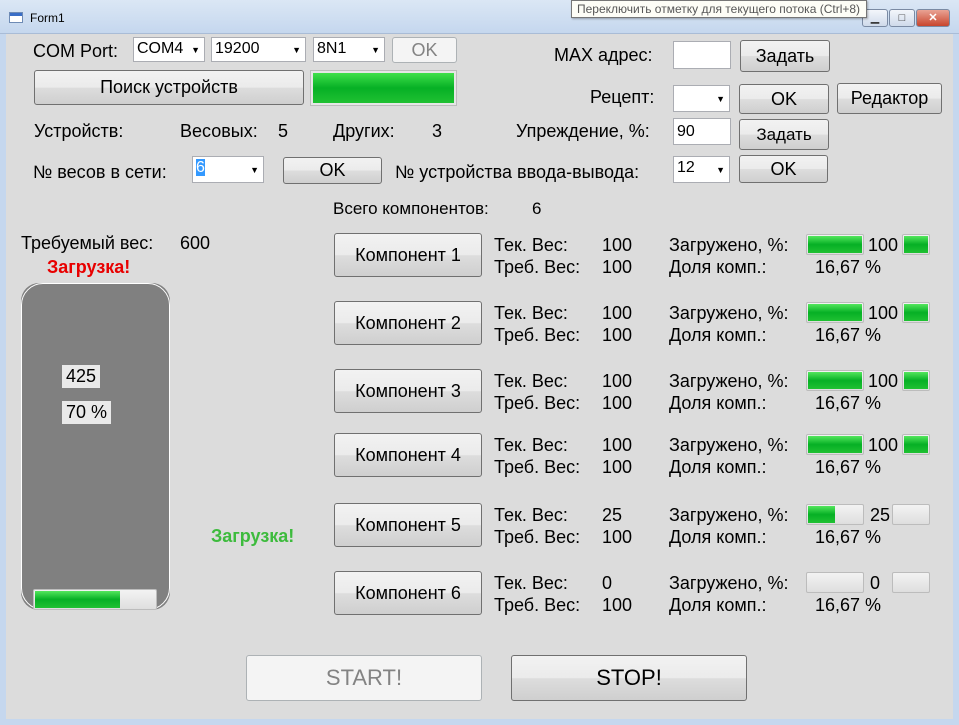 The image size is (959, 725). What do you see at coordinates (408, 391) in the screenshot?
I see `component-3-button: Компонент 3` at bounding box center [408, 391].